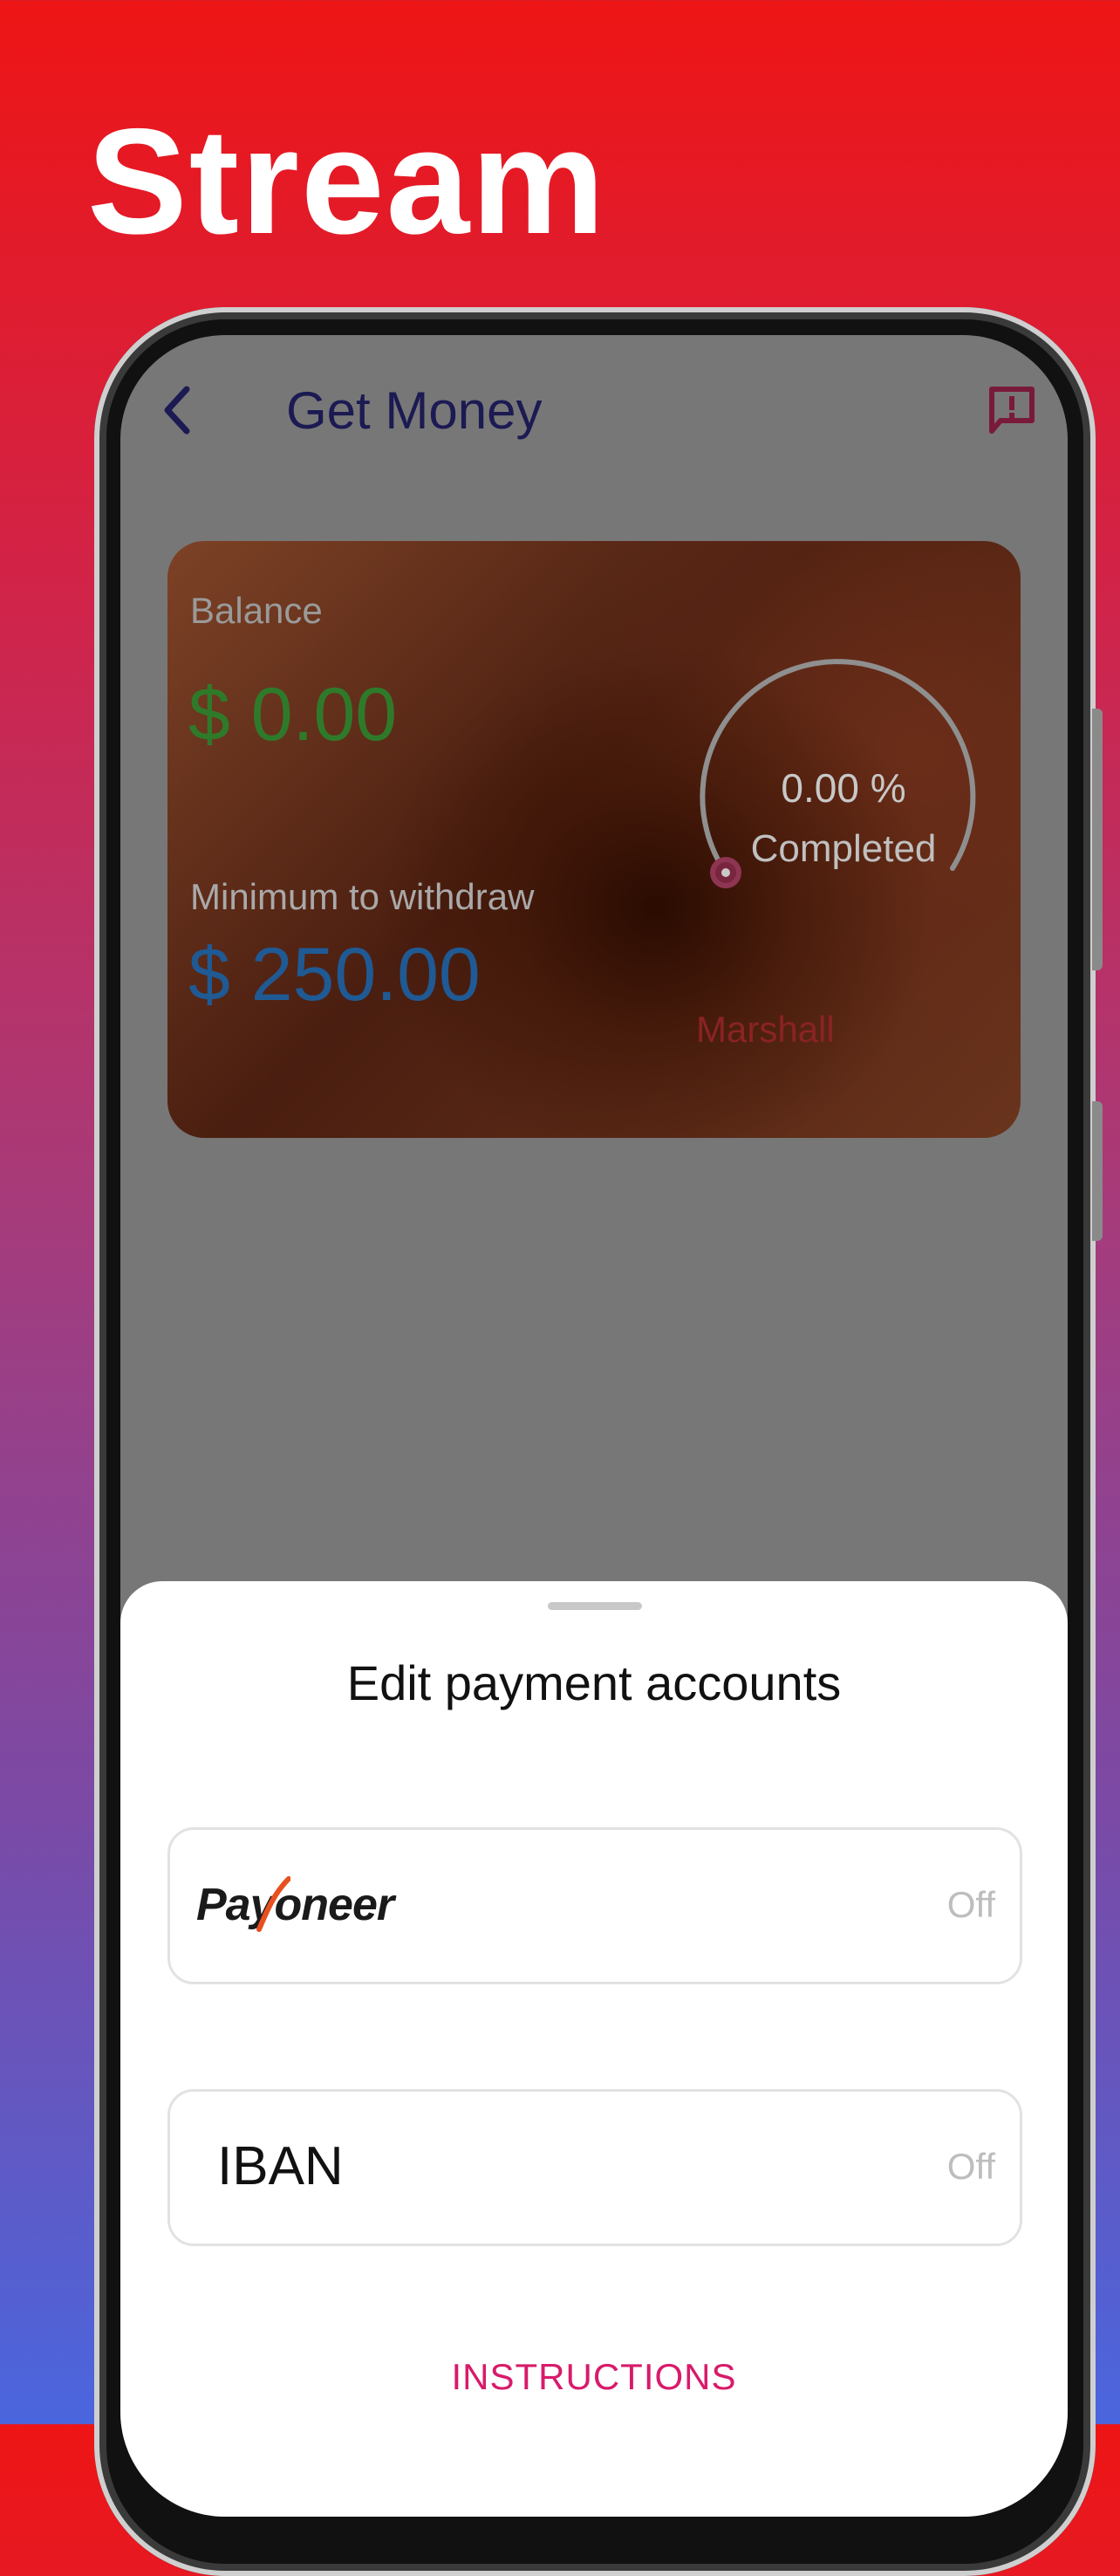 The width and height of the screenshot is (1120, 2576). What do you see at coordinates (594, 2167) in the screenshot?
I see `iban-account-option: IBAN Off` at bounding box center [594, 2167].